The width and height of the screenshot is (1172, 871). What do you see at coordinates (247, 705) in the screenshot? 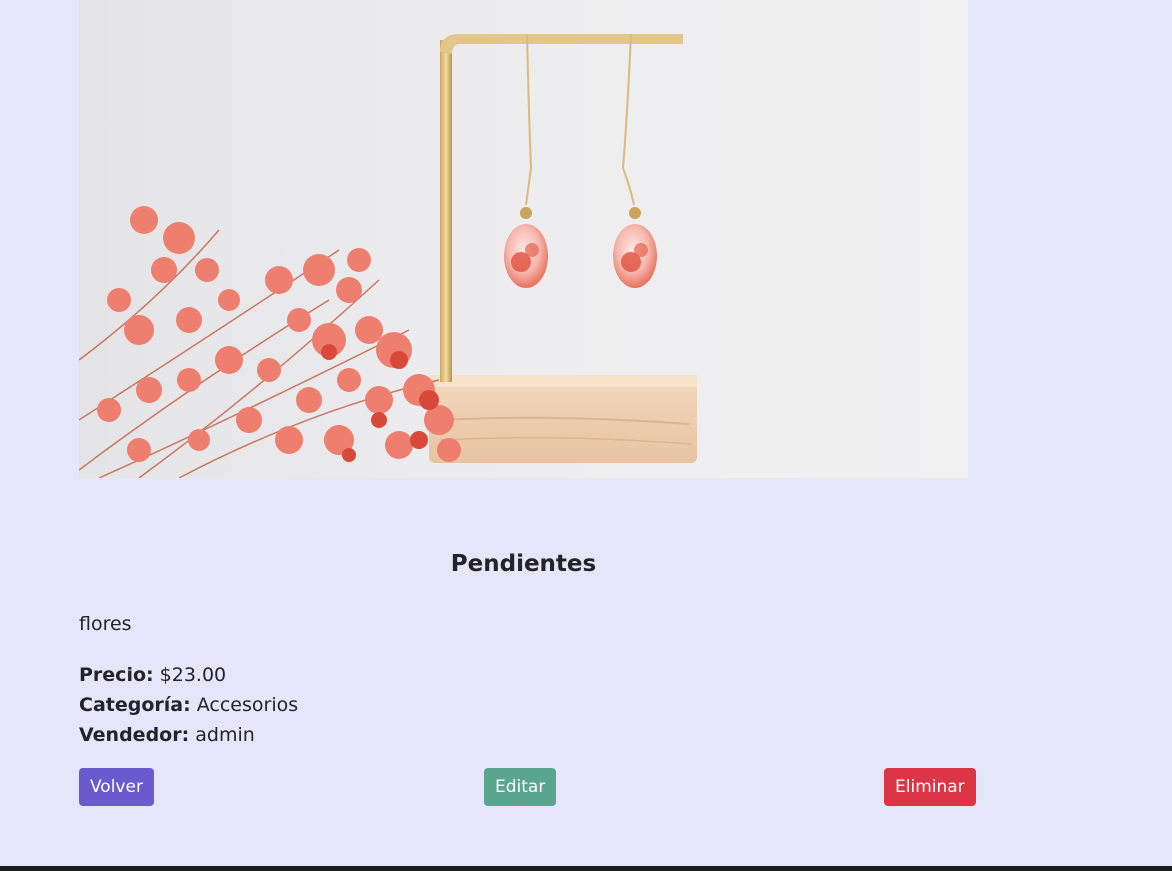
I see `category-value: Accesorios` at bounding box center [247, 705].